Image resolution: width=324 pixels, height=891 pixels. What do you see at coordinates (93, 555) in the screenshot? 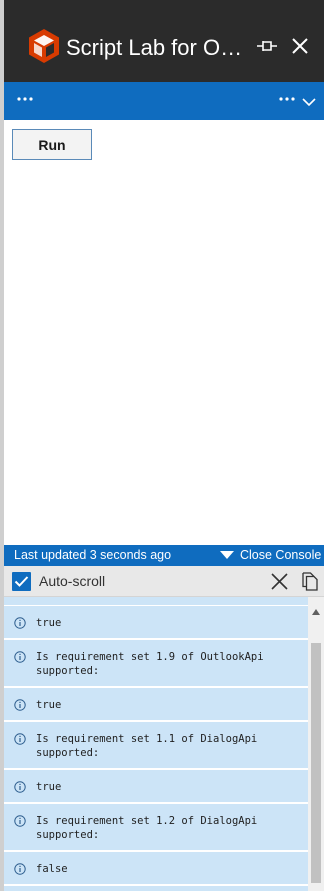
I see `last-updated-status: Last updated 3 seconds ago` at bounding box center [93, 555].